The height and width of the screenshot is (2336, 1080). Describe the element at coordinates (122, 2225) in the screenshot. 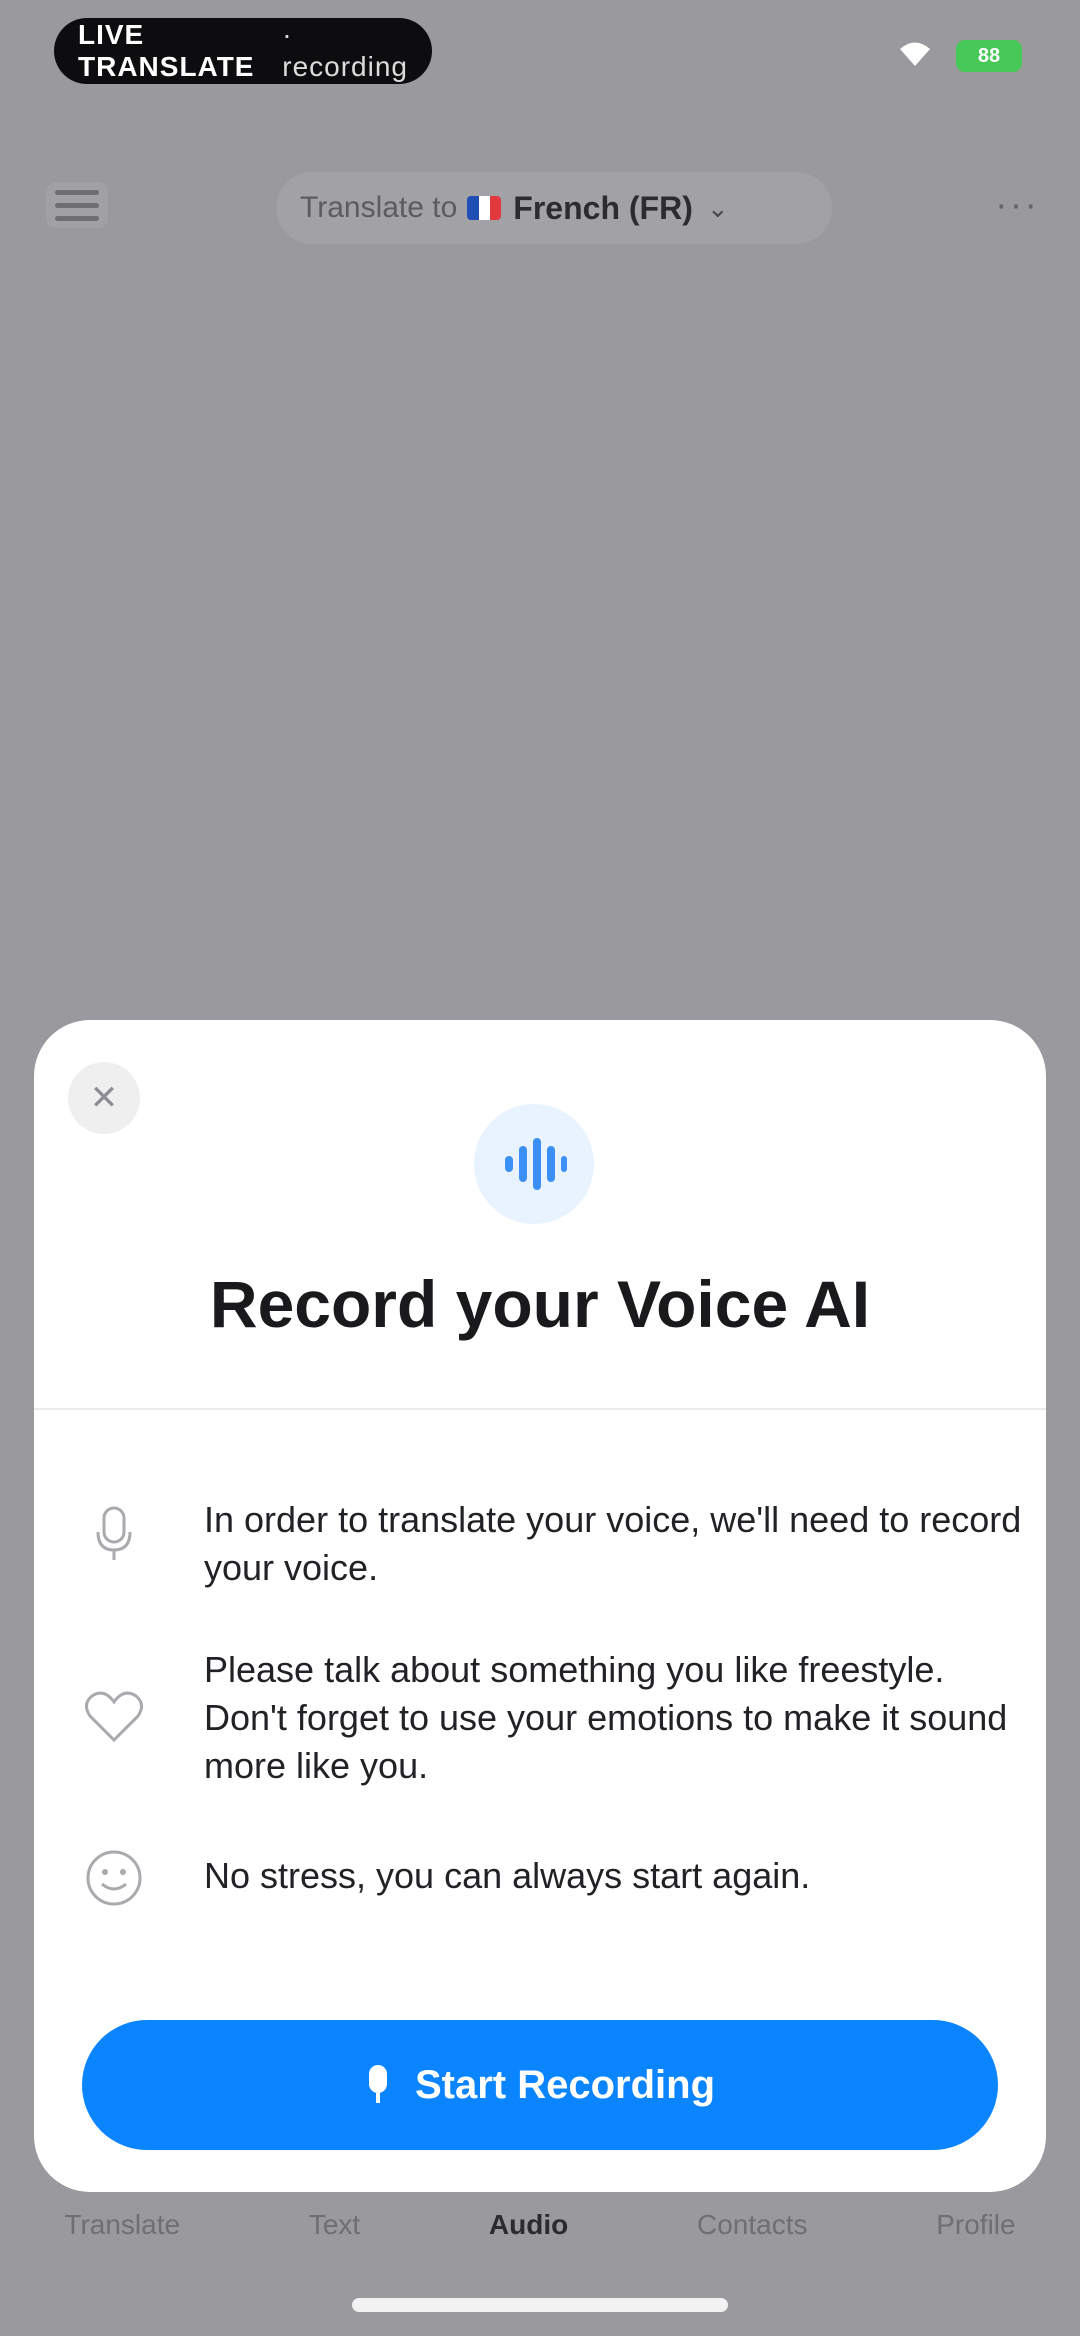

I see `tab-translate: Translate` at that location.